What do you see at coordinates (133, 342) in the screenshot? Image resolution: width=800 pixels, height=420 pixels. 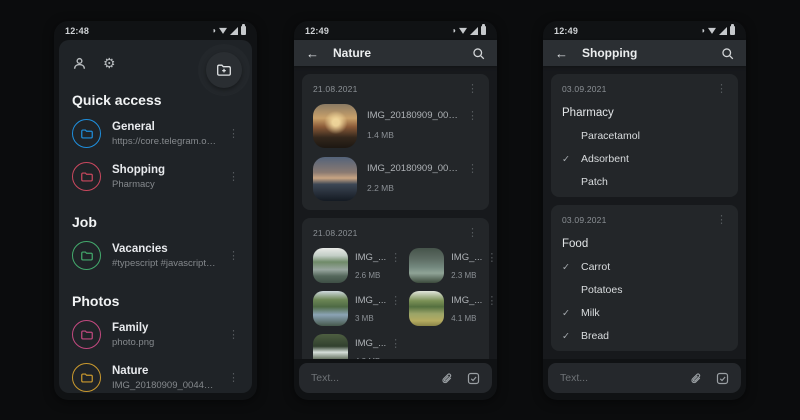 I see `folder-subtitle: photo.png` at bounding box center [133, 342].